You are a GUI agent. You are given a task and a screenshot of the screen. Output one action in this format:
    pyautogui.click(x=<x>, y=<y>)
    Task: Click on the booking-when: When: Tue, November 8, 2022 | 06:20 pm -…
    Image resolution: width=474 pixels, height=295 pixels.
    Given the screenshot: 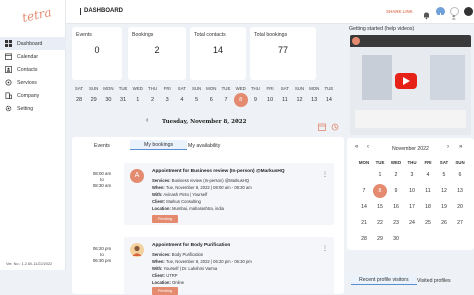 What is the action you would take?
    pyautogui.click(x=202, y=261)
    